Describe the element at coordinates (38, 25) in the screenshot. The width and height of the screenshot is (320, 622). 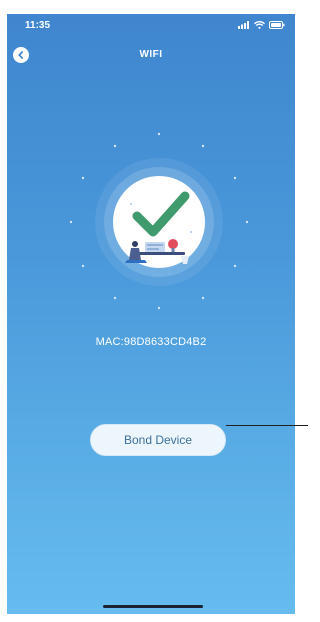
I see `status-time: 11:35` at that location.